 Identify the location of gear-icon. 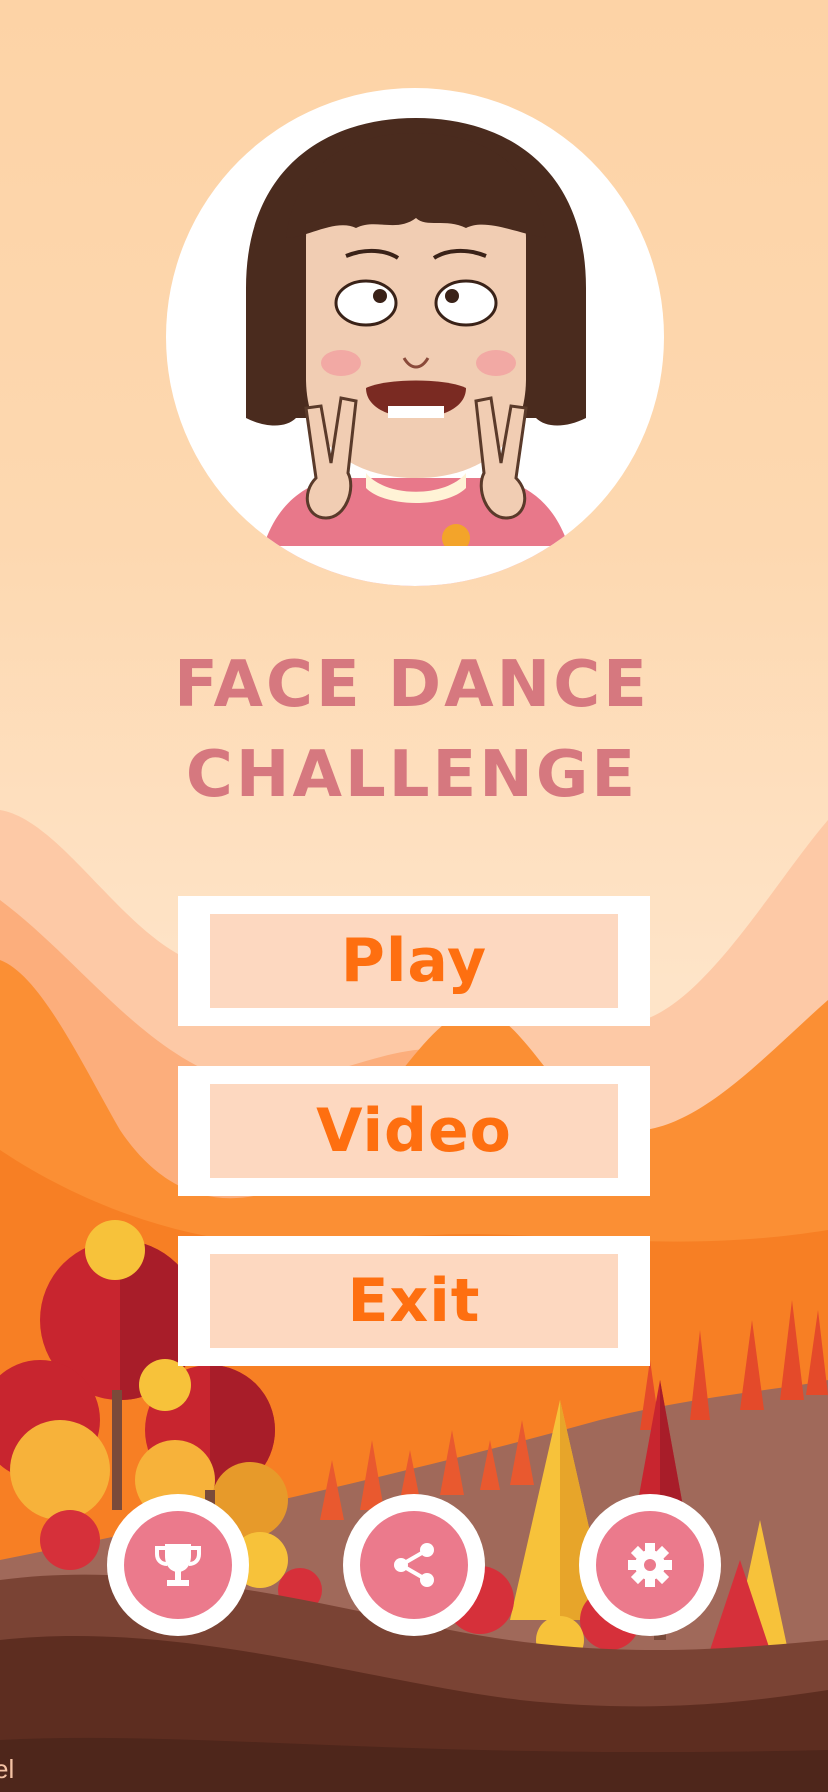
(650, 1565).